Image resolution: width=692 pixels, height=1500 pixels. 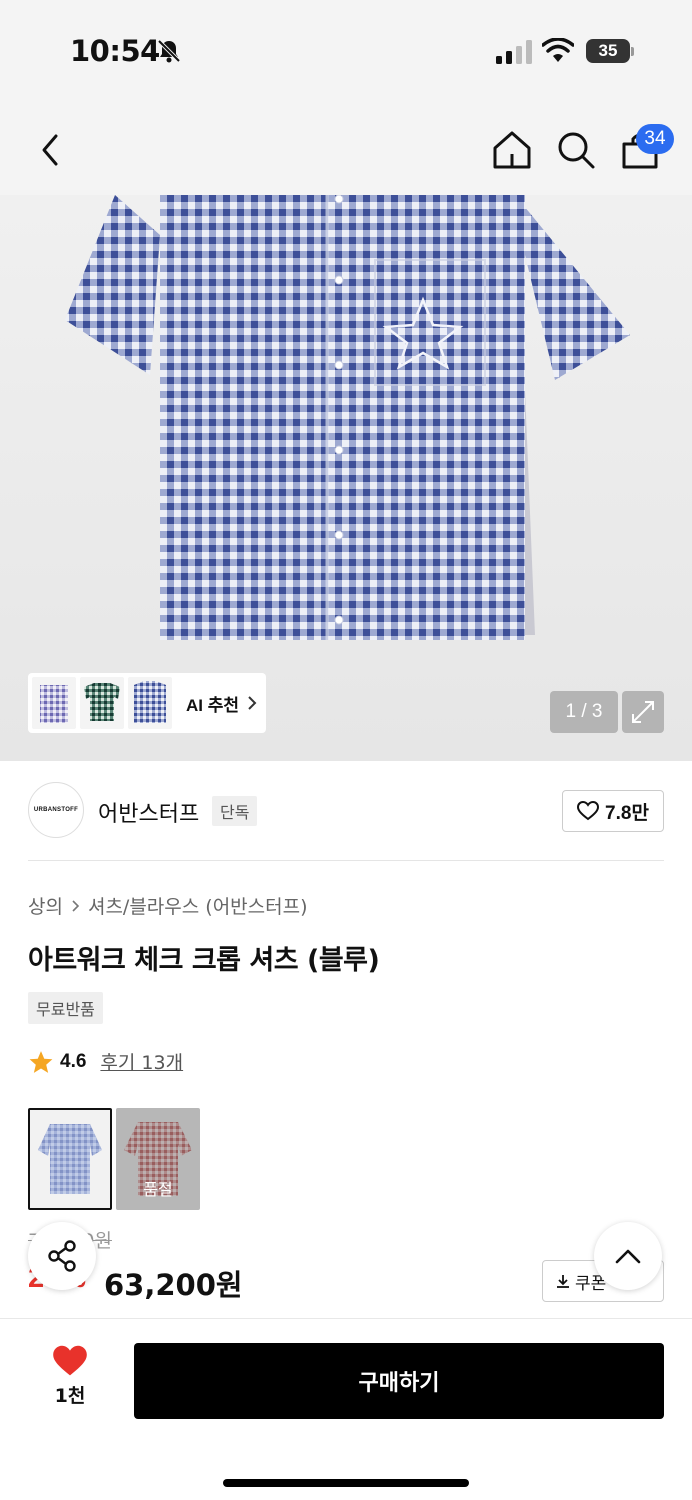 I want to click on brand-like-button: 7.8만, so click(x=613, y=811).